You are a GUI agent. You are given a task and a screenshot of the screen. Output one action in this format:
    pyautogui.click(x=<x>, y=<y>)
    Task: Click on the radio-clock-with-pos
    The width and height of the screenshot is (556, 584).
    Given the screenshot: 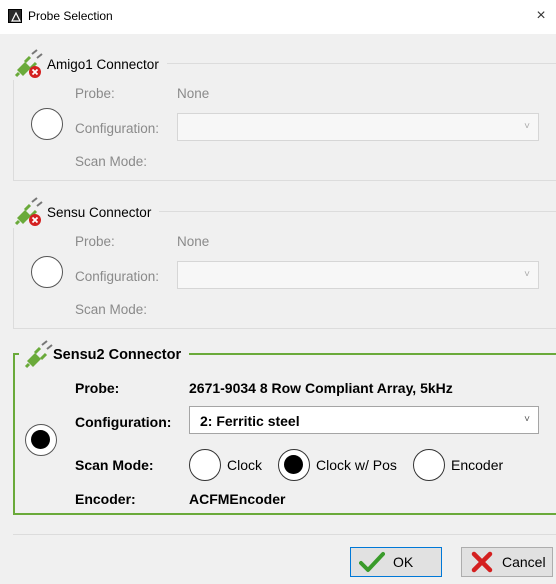 What is the action you would take?
    pyautogui.click(x=294, y=465)
    